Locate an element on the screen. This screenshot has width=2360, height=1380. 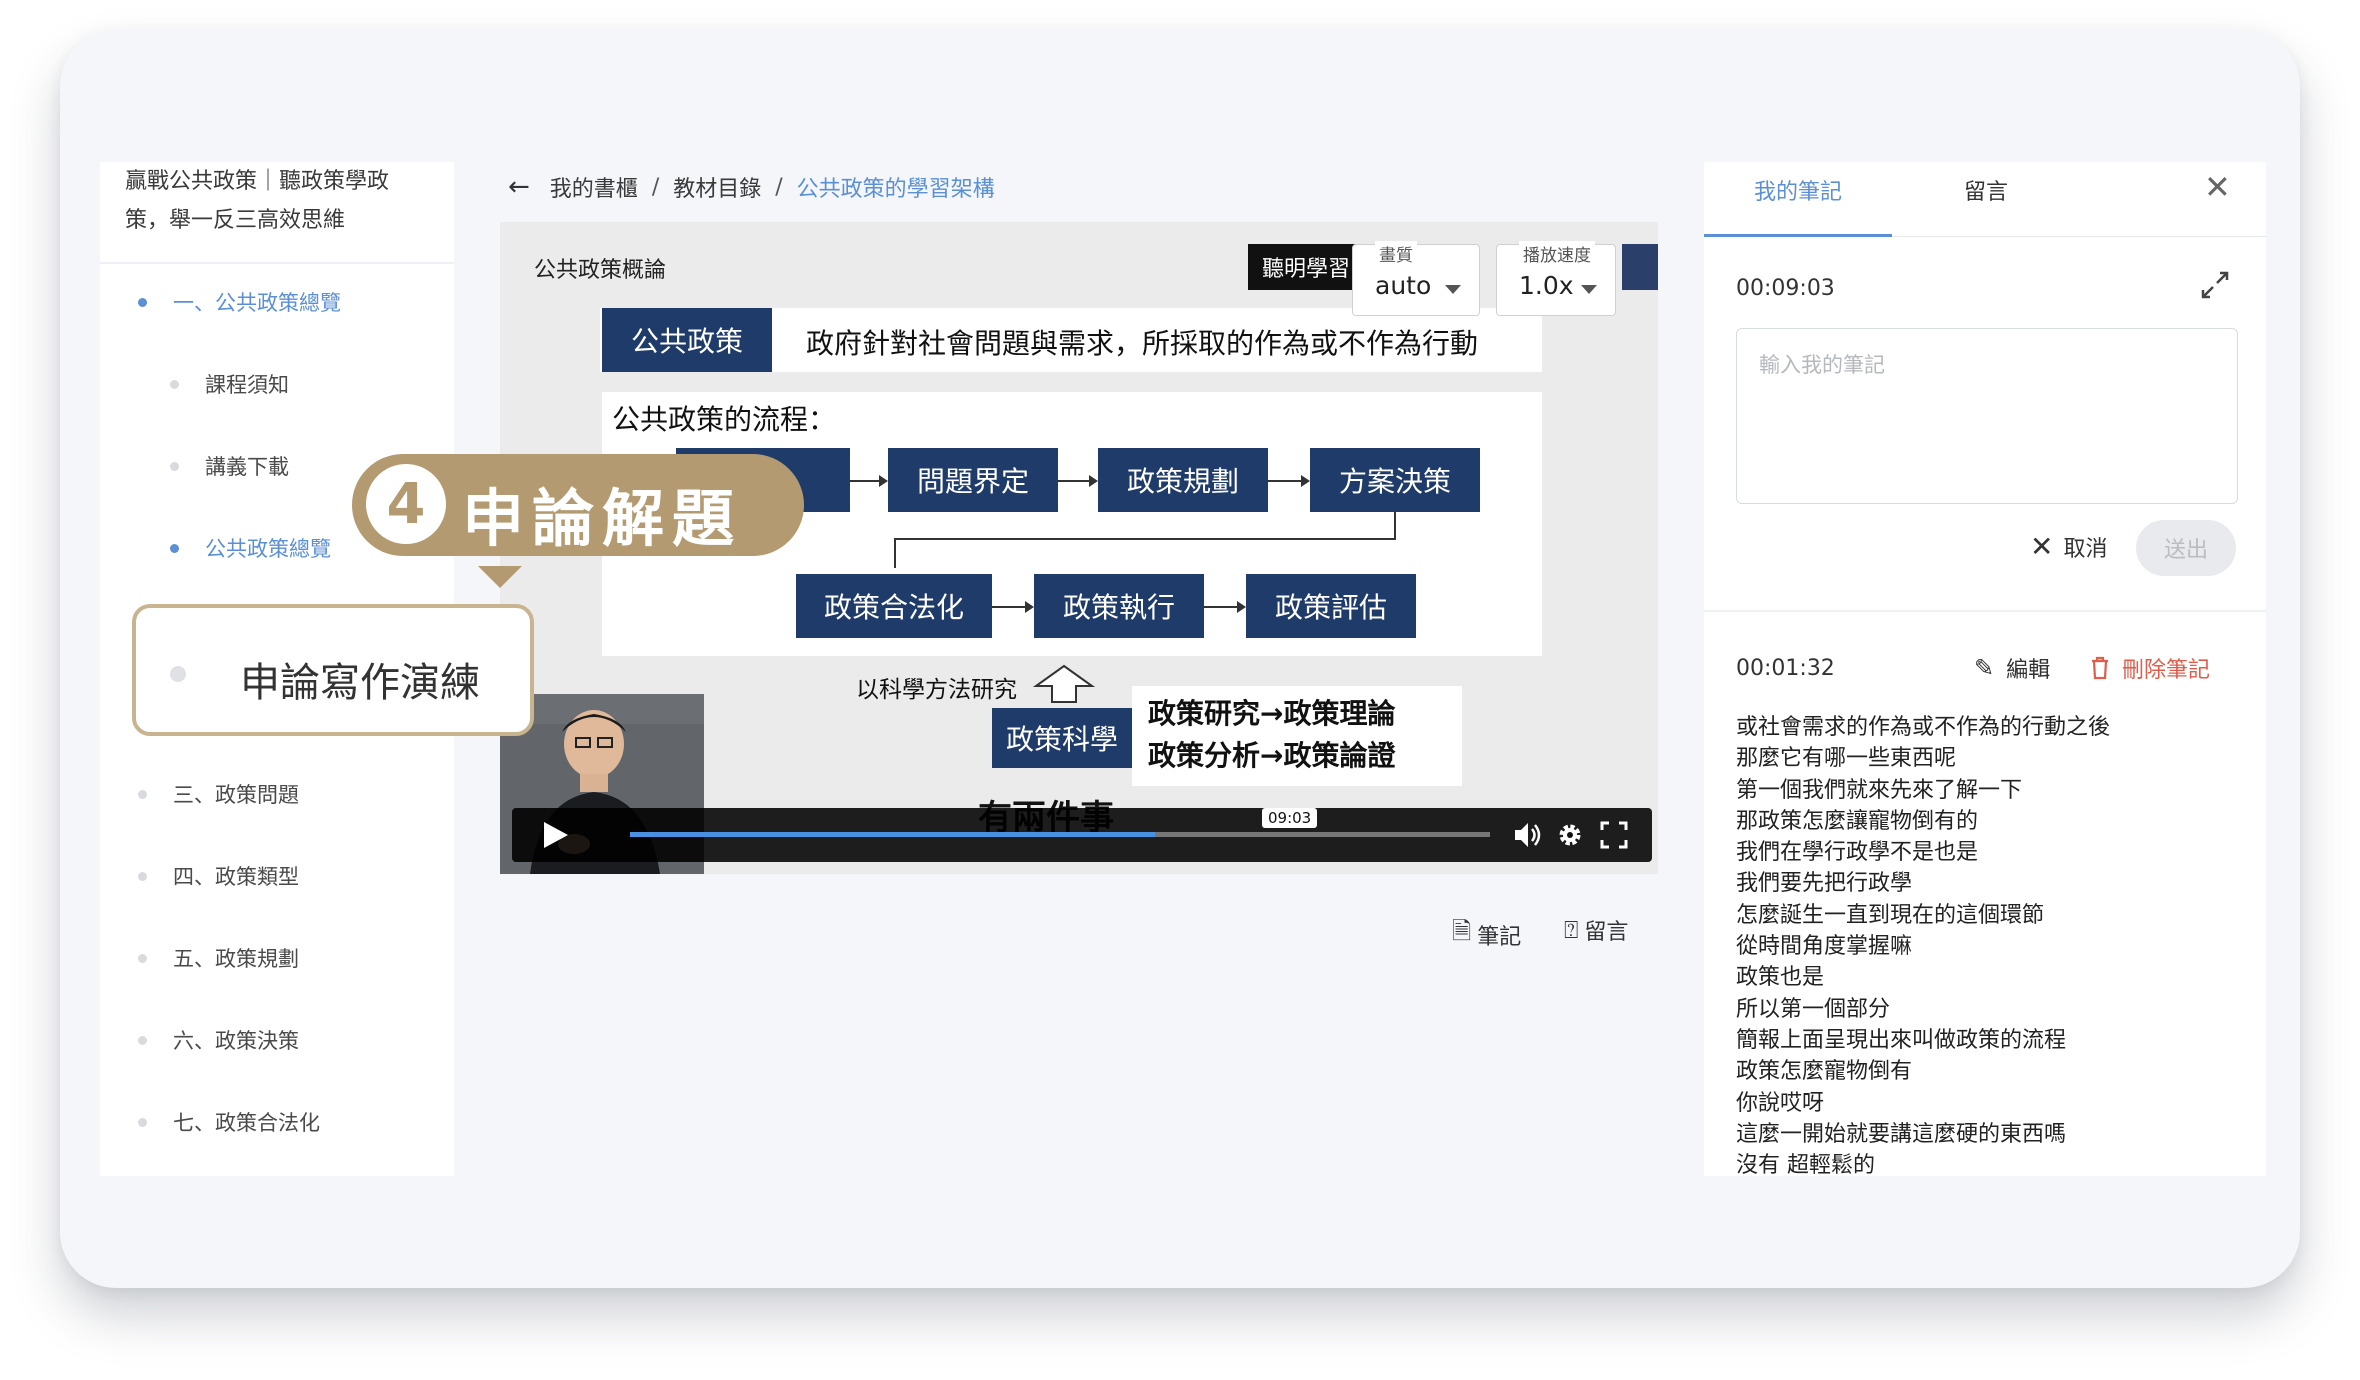
flow-step: 政策評估 is located at coordinates (1331, 606).